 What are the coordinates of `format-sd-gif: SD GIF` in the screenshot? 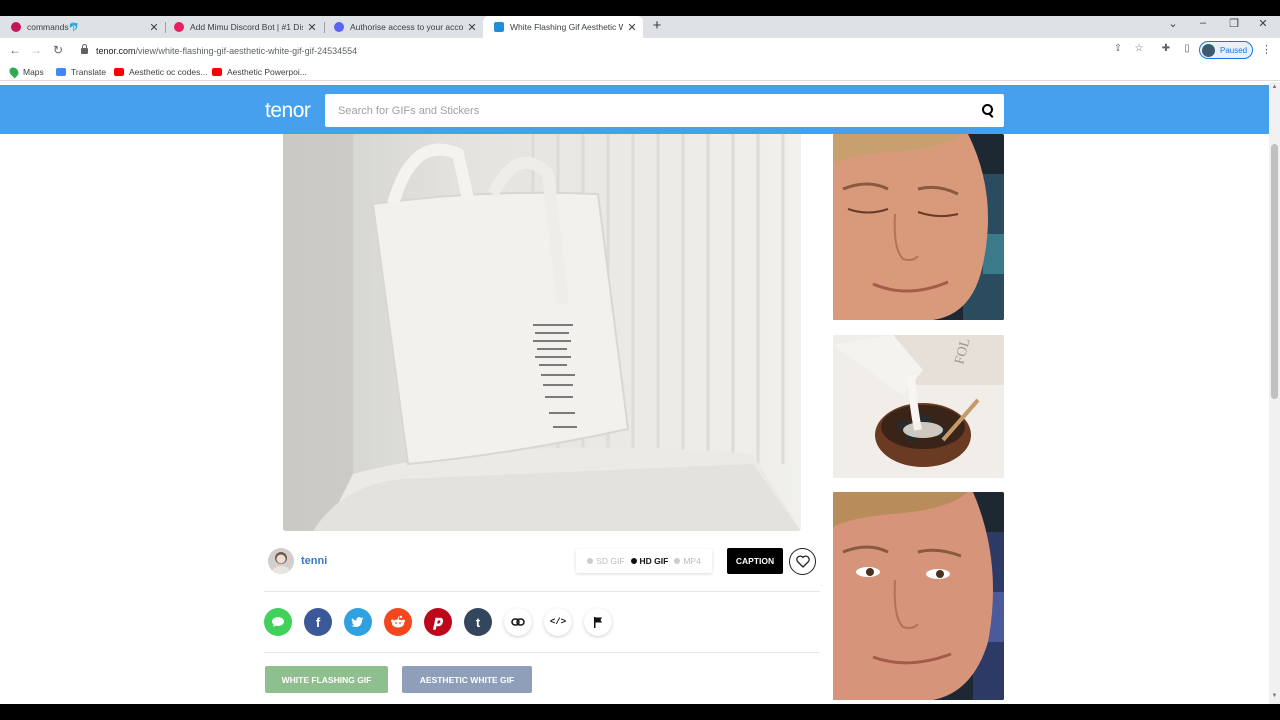 It's located at (606, 561).